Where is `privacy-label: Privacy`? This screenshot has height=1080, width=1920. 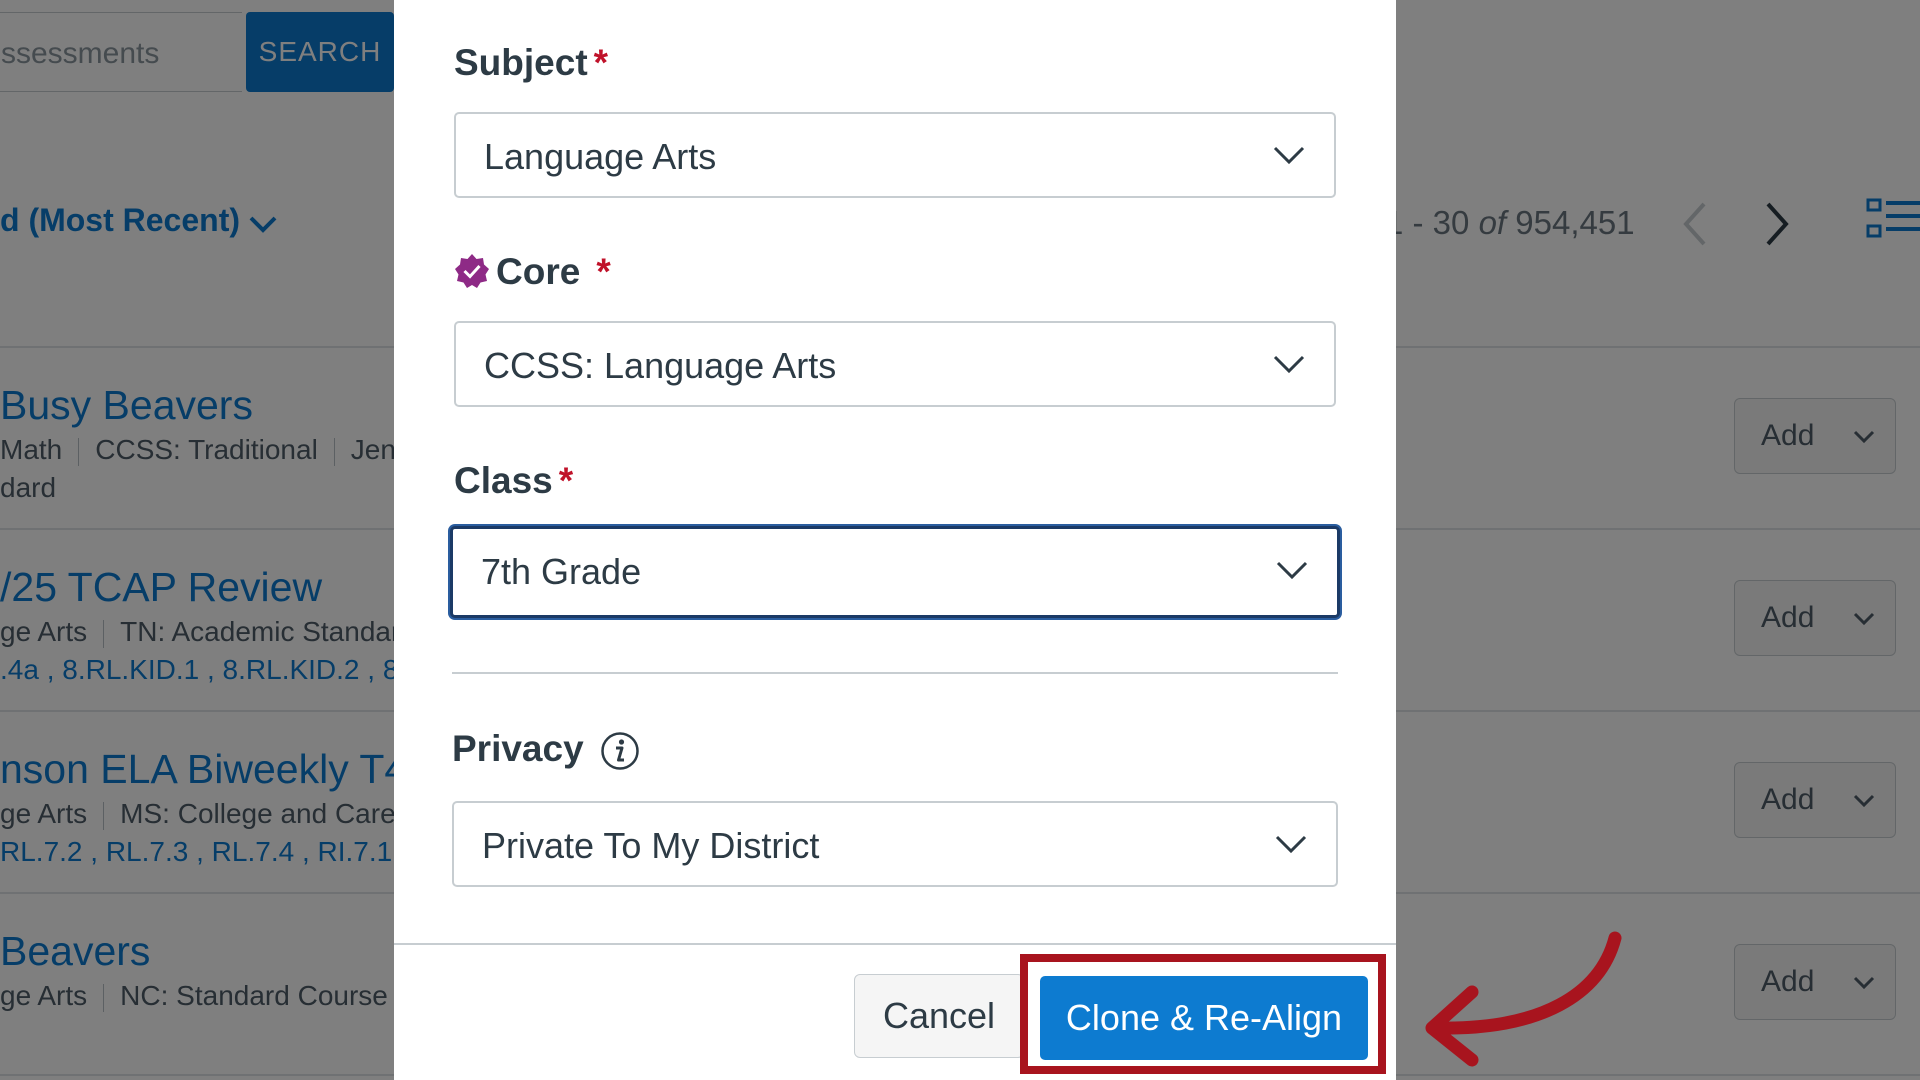 privacy-label: Privacy is located at coordinates (546, 749).